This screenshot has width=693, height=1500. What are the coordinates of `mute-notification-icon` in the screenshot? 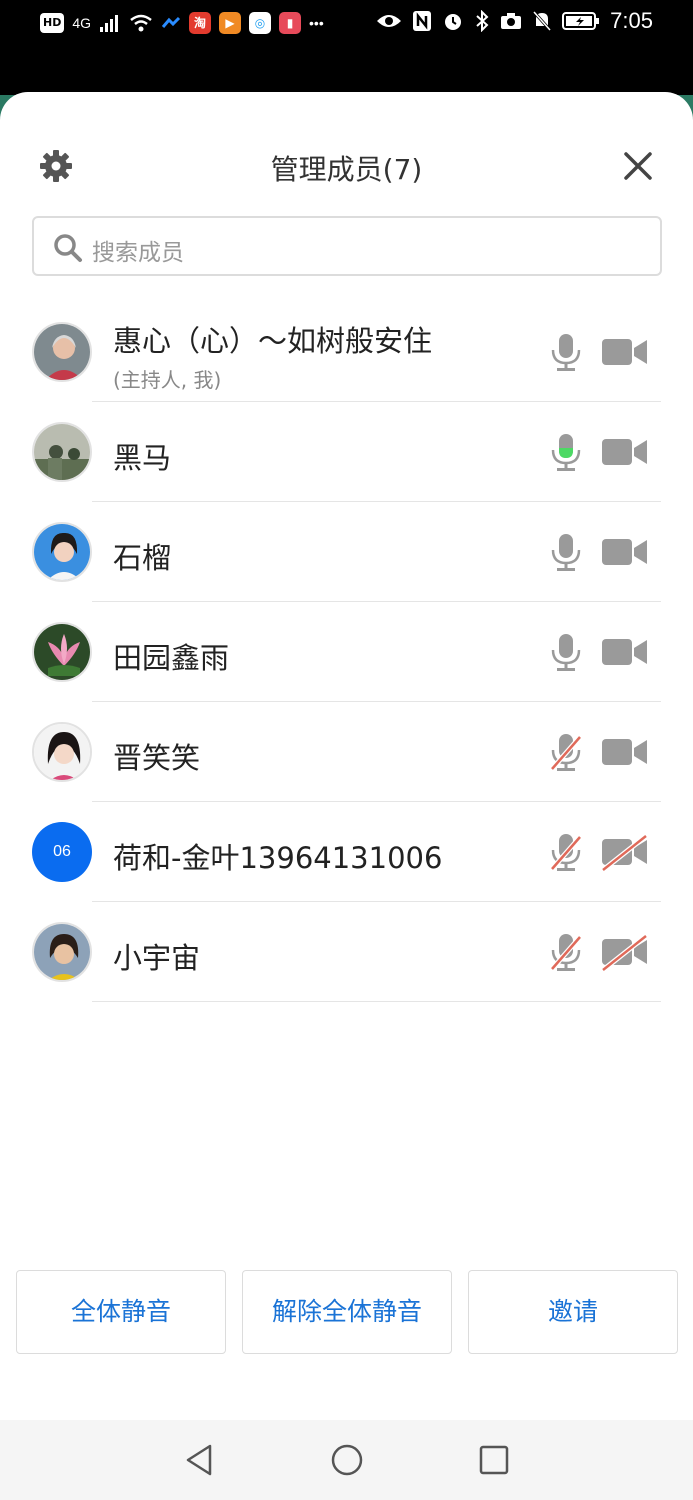 It's located at (542, 21).